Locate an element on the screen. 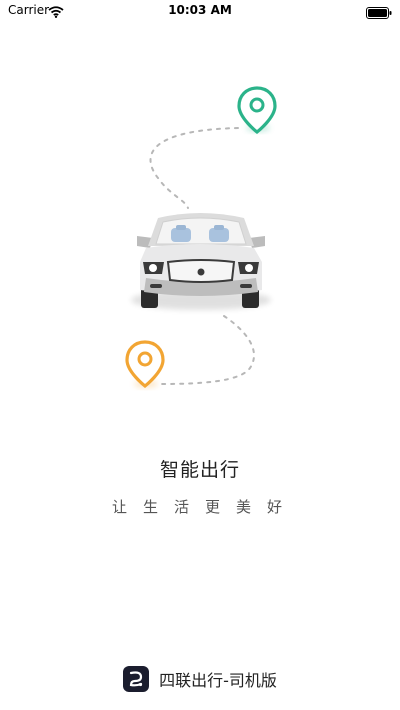 The image size is (400, 710). destination-pin-icon is located at coordinates (257, 110).